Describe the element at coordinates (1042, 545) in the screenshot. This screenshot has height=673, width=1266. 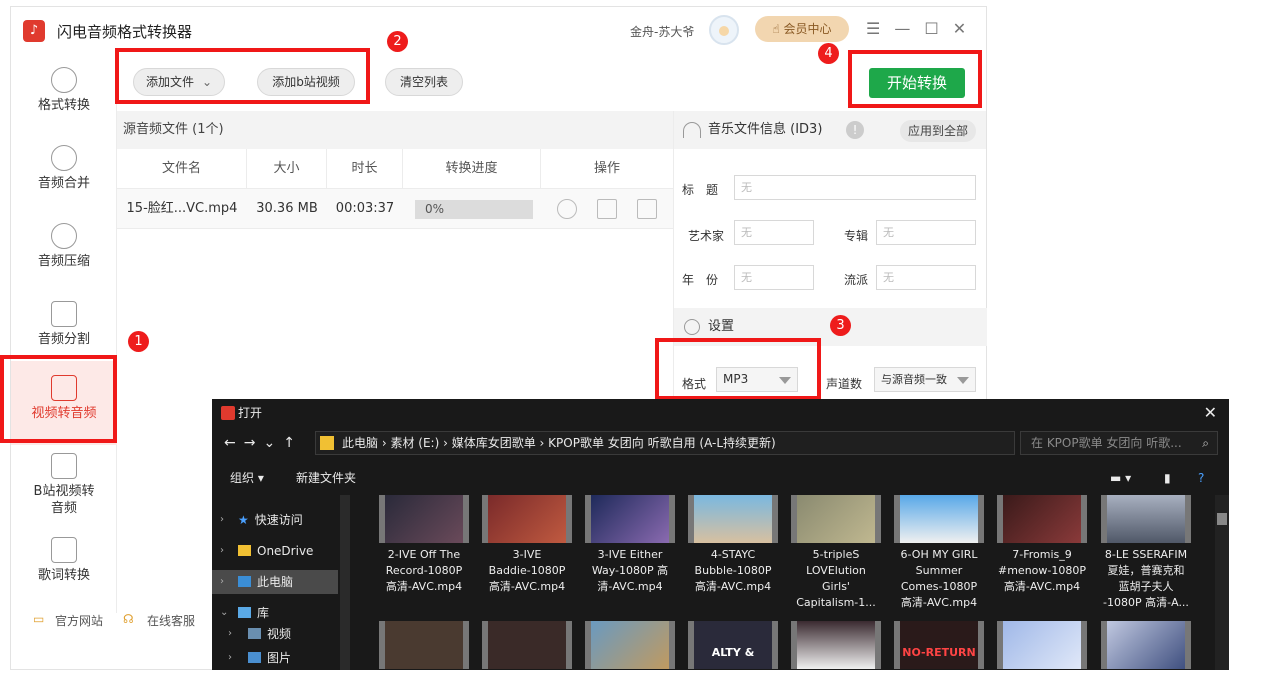
I see `file-item: 7-Fromis_9 #menow-1080P 高清-AVC.mp4` at that location.